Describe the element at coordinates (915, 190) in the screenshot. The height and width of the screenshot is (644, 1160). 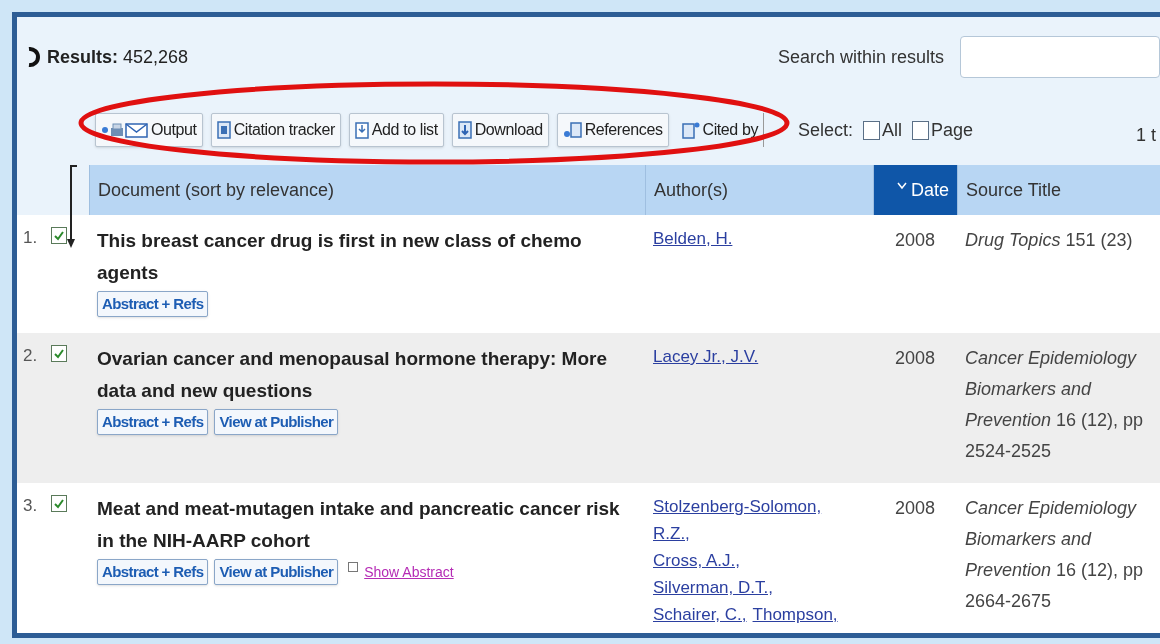
I see `column-header: Date` at that location.